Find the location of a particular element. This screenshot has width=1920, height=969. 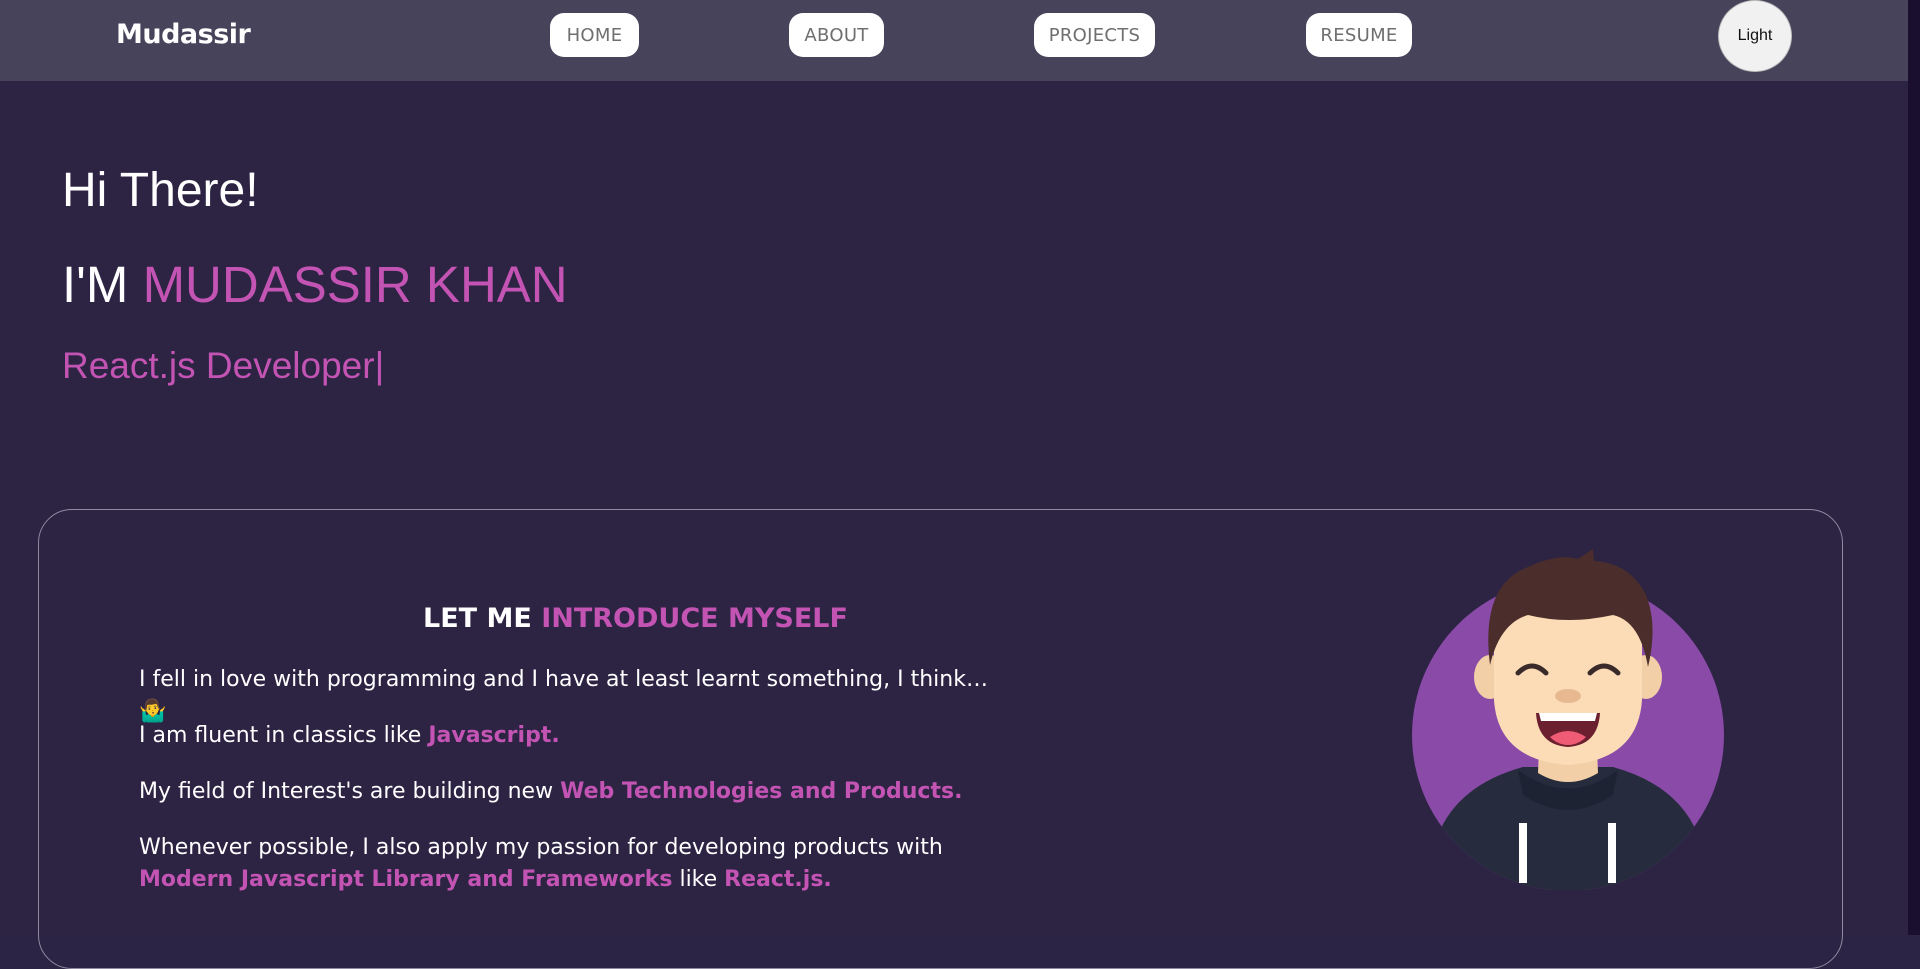

intro-paragraph-4-highlight-2: React.js. is located at coordinates (778, 879).